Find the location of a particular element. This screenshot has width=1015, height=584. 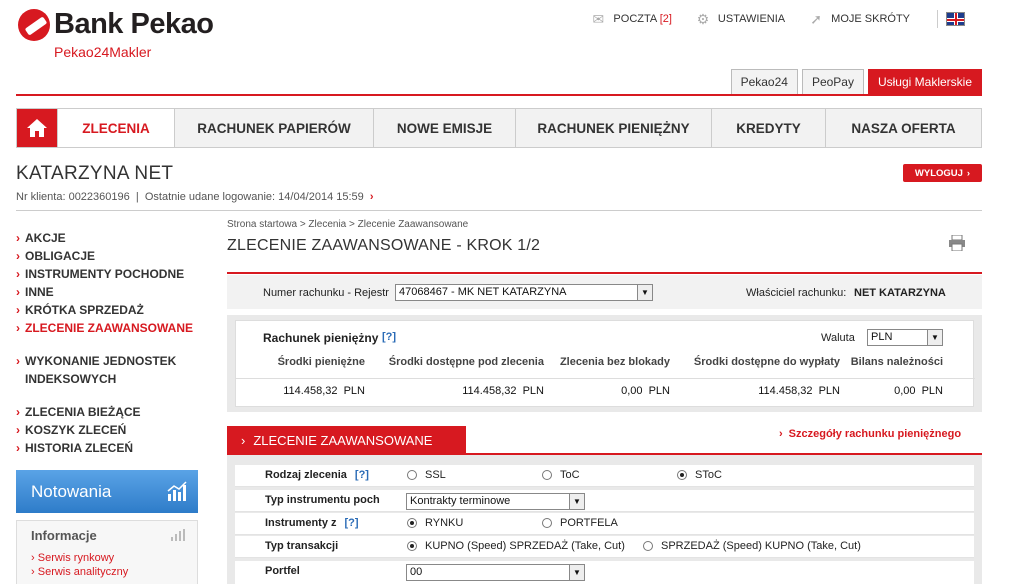

tab-peopay: PeoPay is located at coordinates (832, 82).